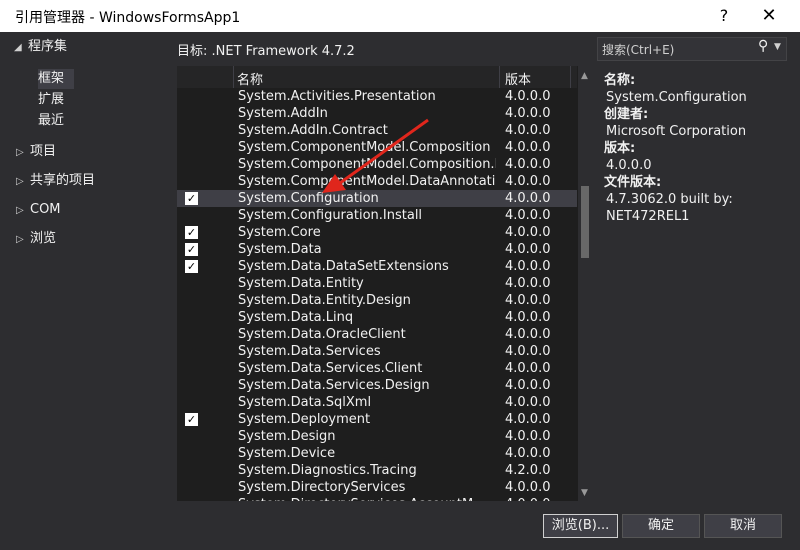 The height and width of the screenshot is (550, 800). I want to click on reference-name: System.AddIn.Contract, so click(313, 130).